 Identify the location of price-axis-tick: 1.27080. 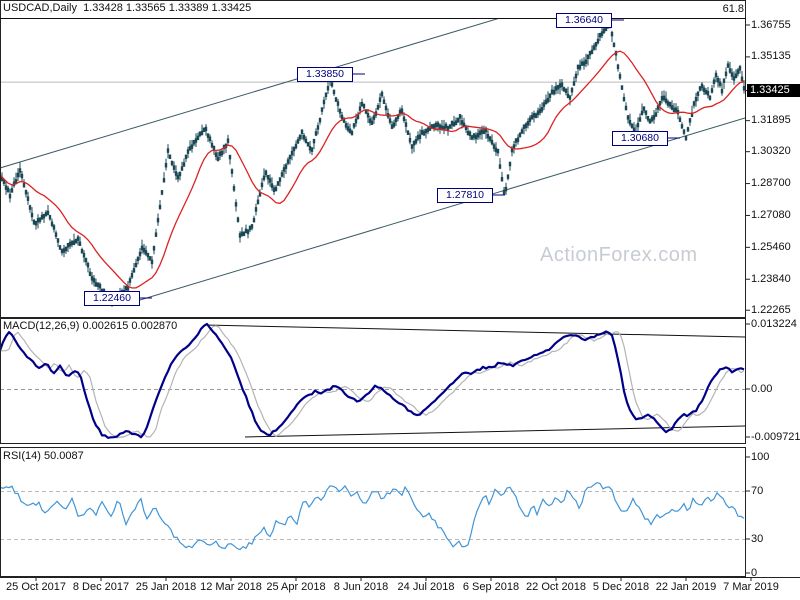
(771, 214).